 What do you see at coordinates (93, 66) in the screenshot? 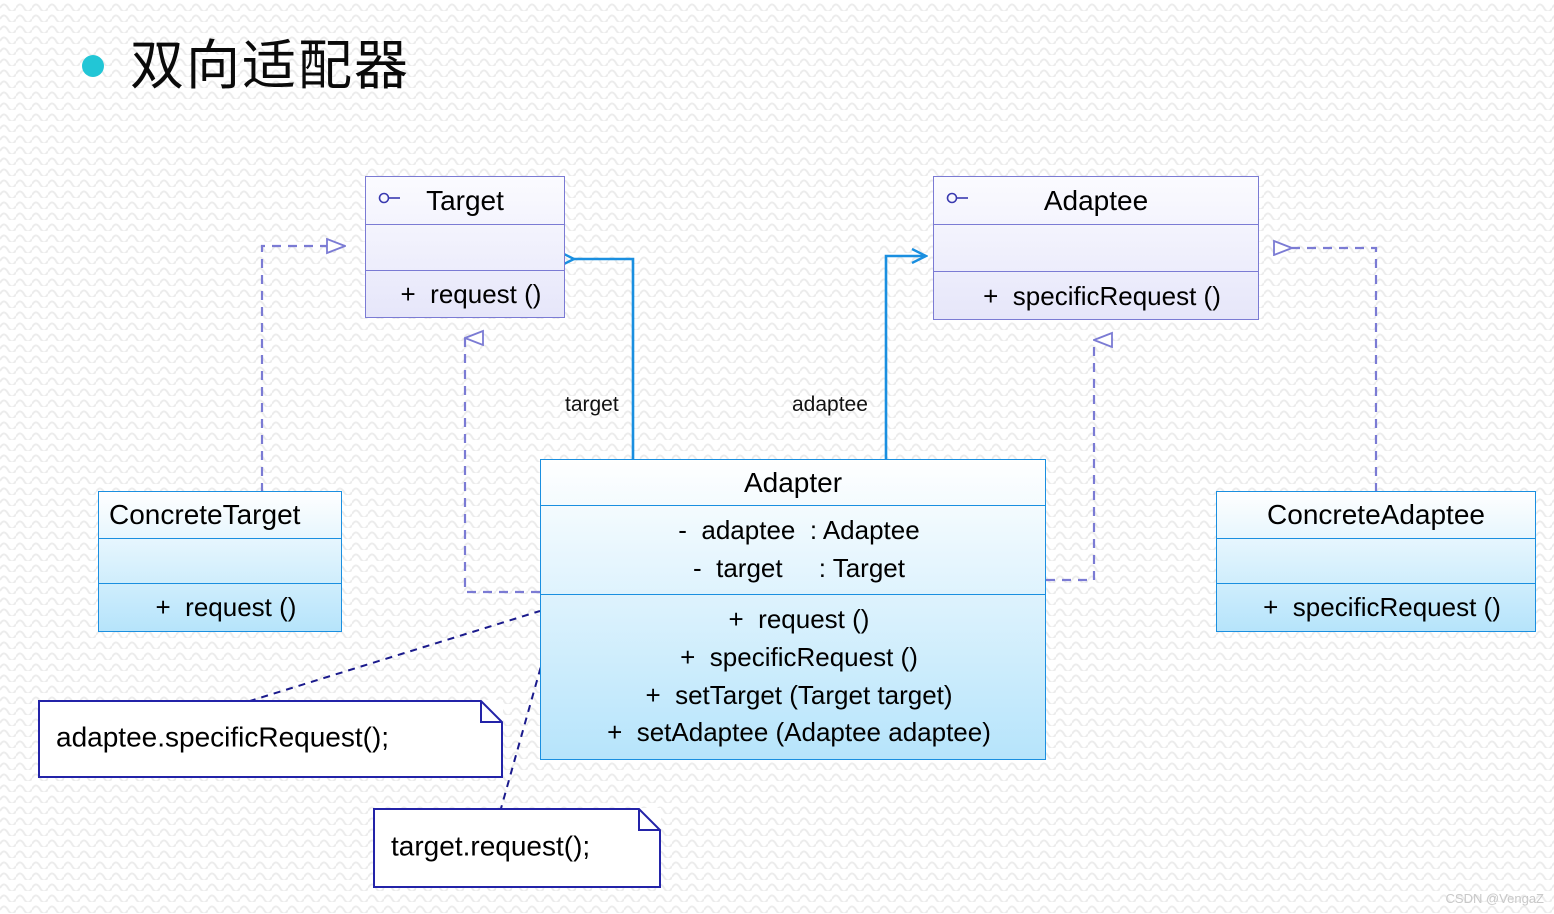
I see `bullet-icon` at bounding box center [93, 66].